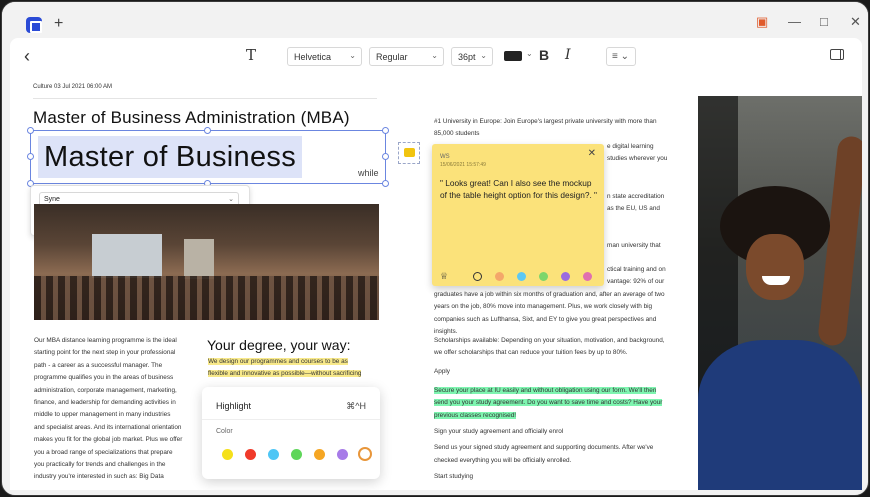  Describe the element at coordinates (27, 56) in the screenshot. I see `back-button: ‹` at that location.